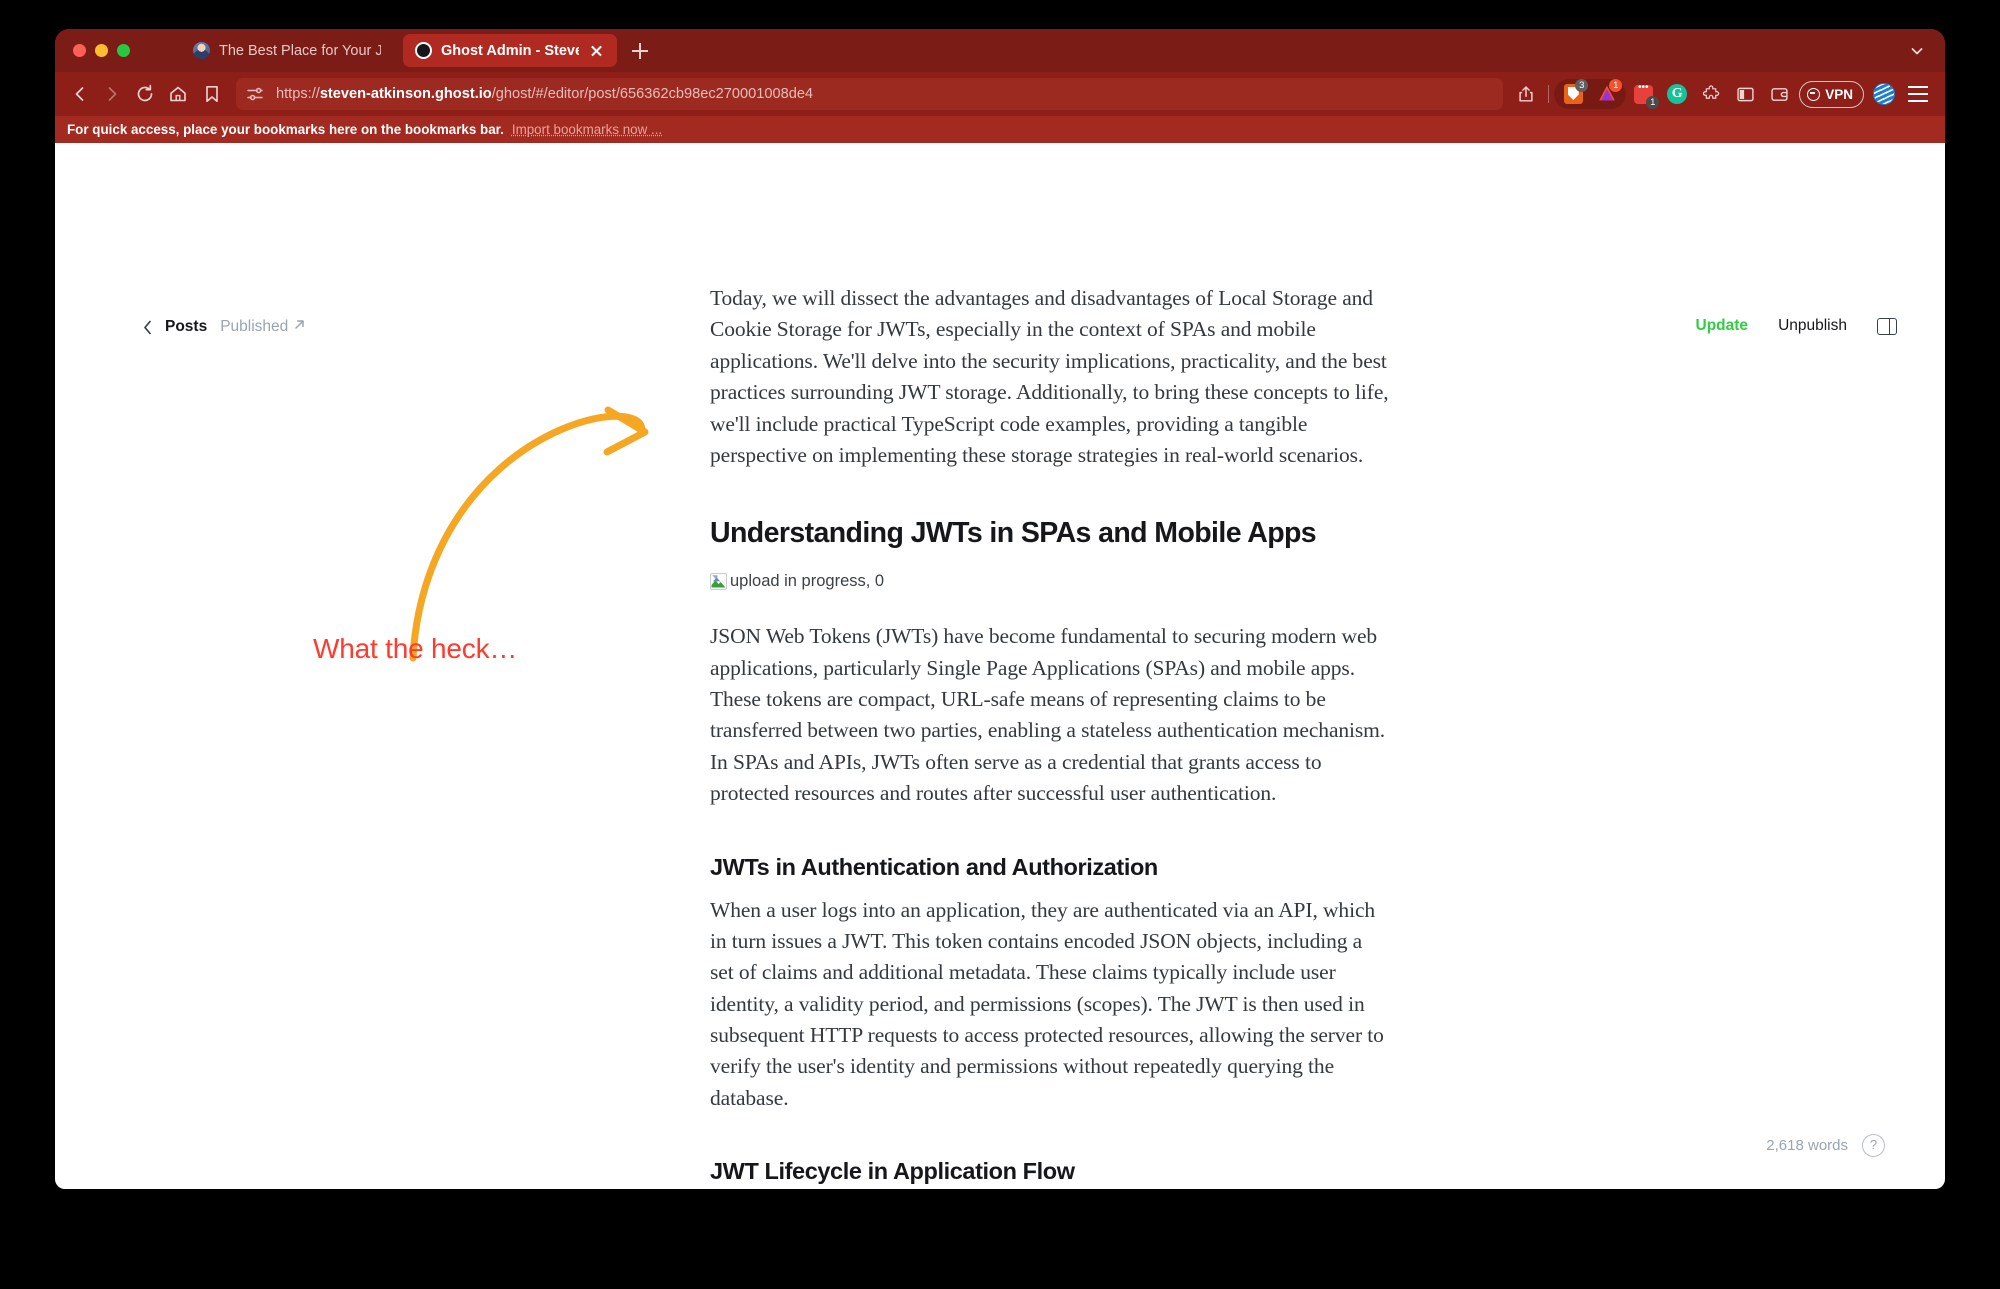 The height and width of the screenshot is (1289, 2000). I want to click on editor-header-right: Update Unpublish, so click(1796, 326).